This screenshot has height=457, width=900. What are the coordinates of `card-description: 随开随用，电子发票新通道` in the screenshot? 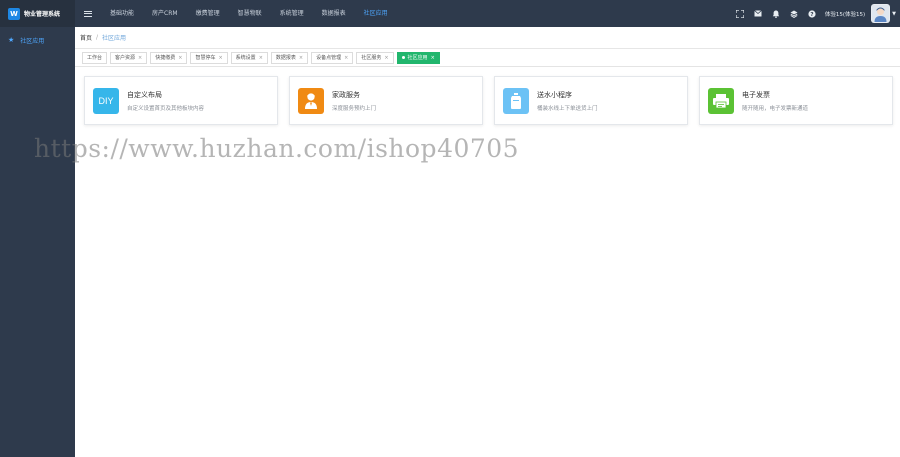 It's located at (775, 108).